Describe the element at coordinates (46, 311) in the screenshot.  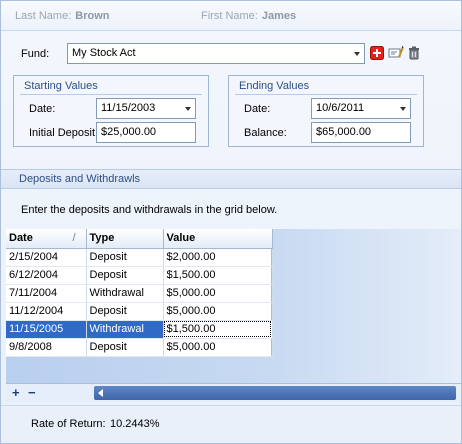
I see `cell-date: 11/12/2004` at that location.